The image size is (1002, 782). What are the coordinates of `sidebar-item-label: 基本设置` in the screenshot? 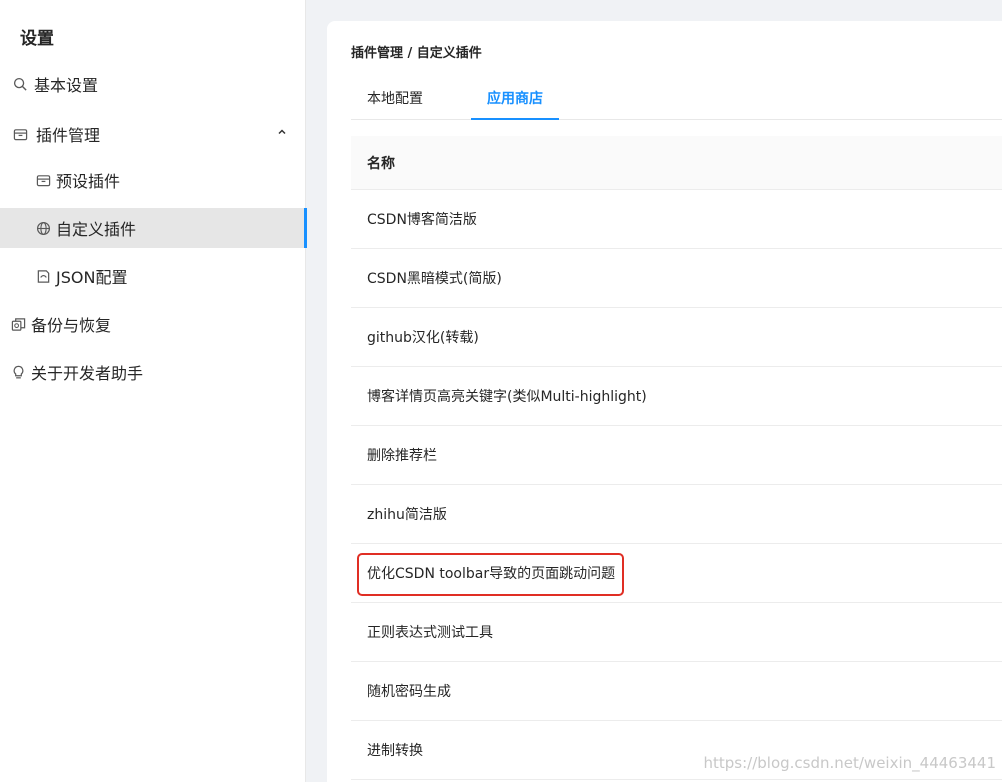 It's located at (66, 85).